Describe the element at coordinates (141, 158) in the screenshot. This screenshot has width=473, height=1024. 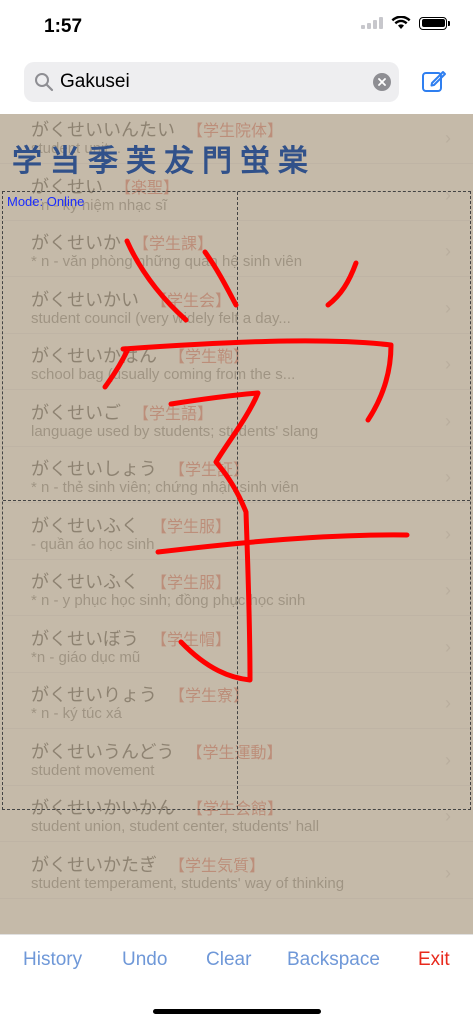
I see `candidate-character: 芙` at that location.